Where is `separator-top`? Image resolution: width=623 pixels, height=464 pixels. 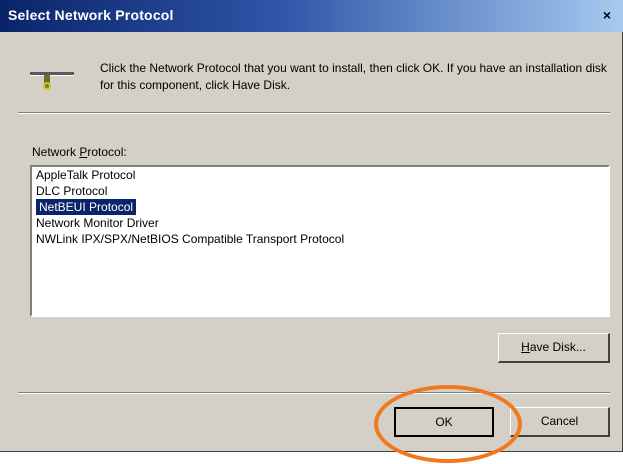
separator-top is located at coordinates (314, 113).